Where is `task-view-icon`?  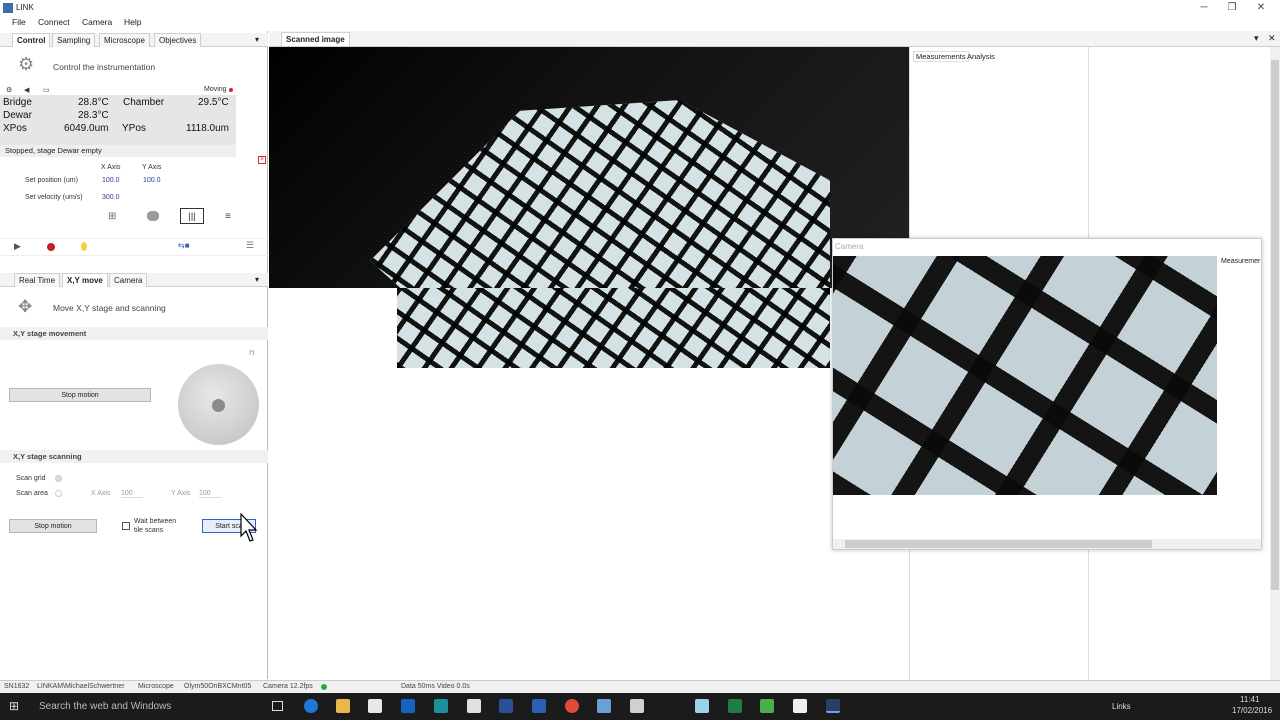
task-view-icon is located at coordinates (277, 706).